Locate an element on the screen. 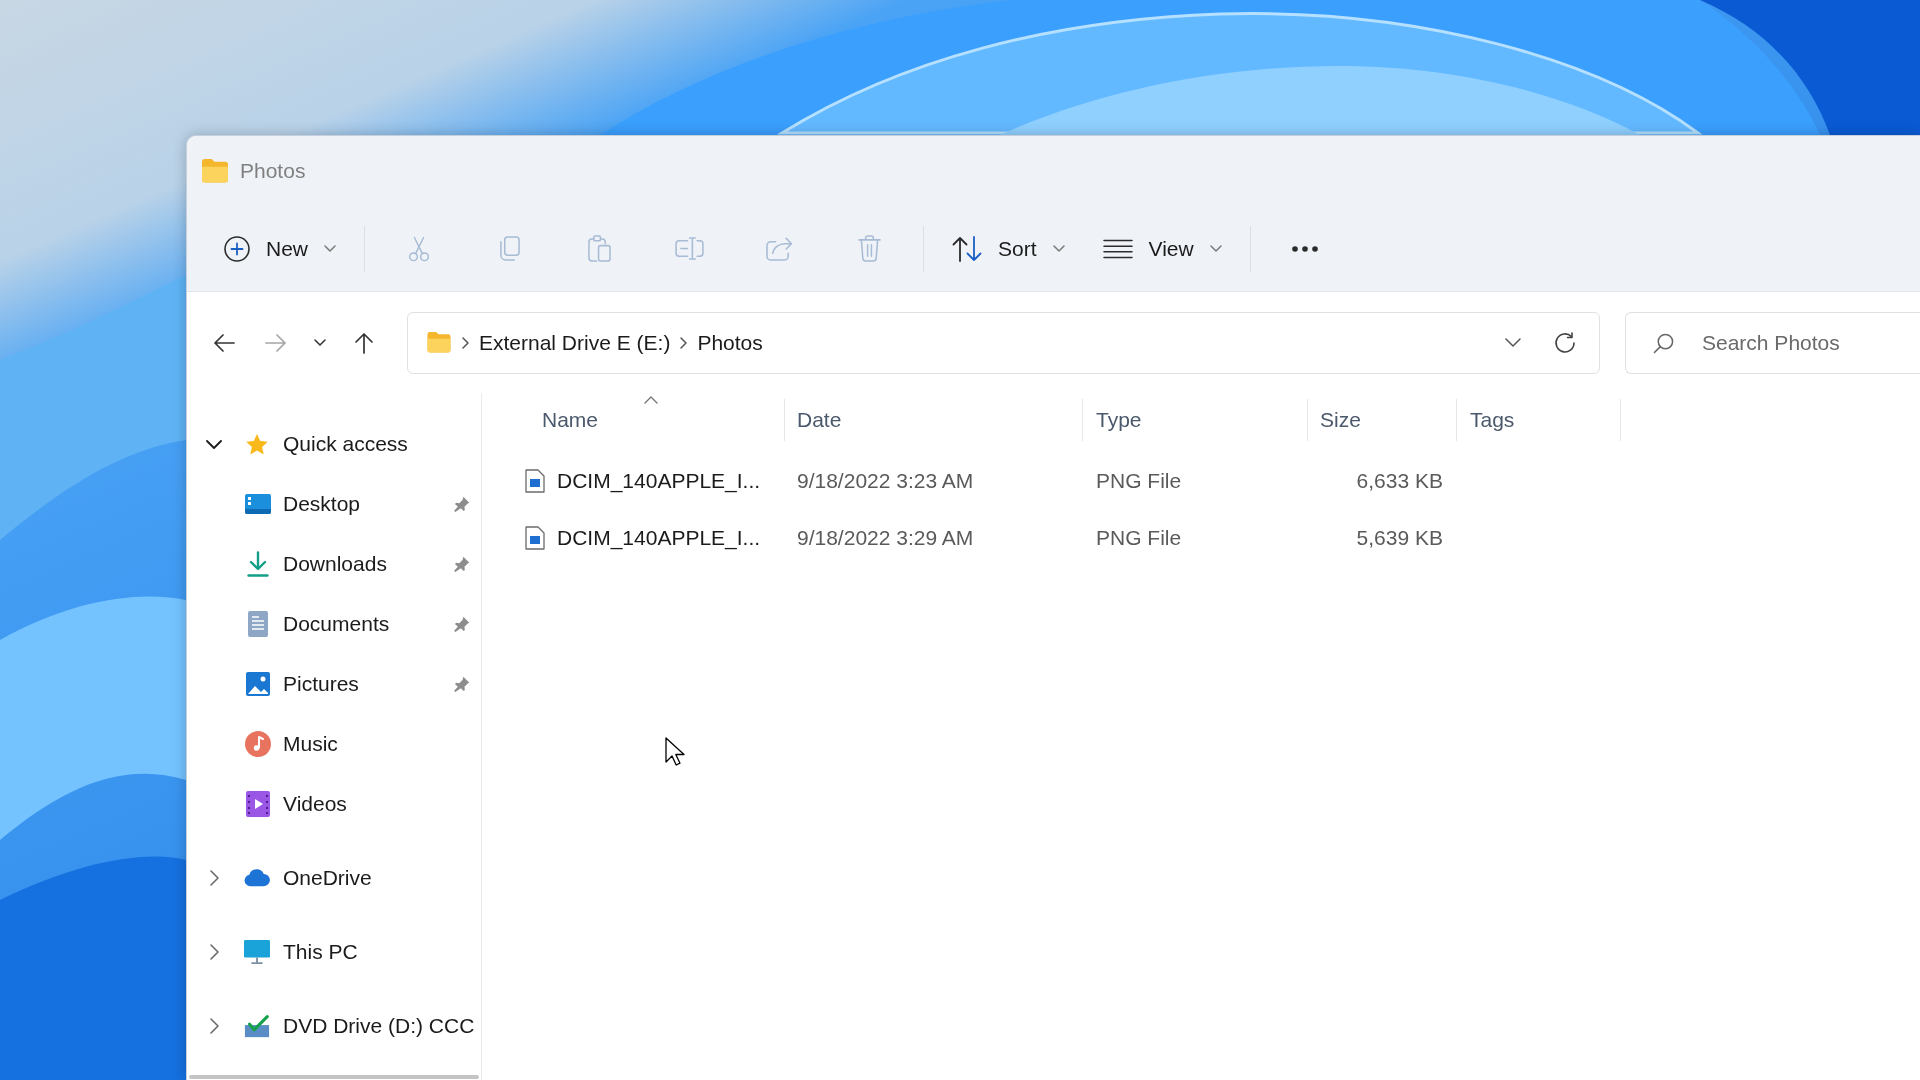 Image resolution: width=1920 pixels, height=1080 pixels. column-header: Type is located at coordinates (1195, 420).